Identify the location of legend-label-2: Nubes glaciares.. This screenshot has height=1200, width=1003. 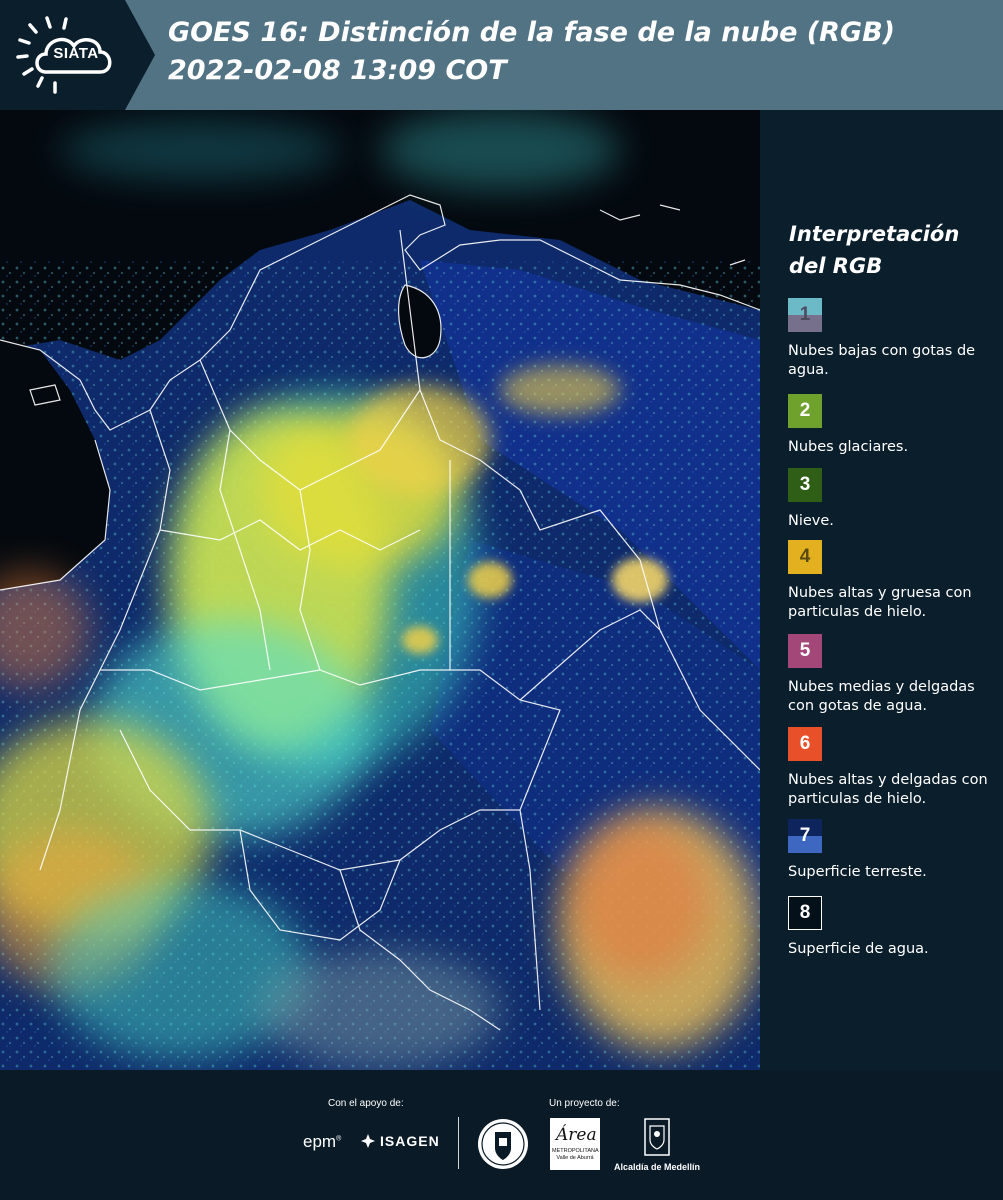
(848, 447).